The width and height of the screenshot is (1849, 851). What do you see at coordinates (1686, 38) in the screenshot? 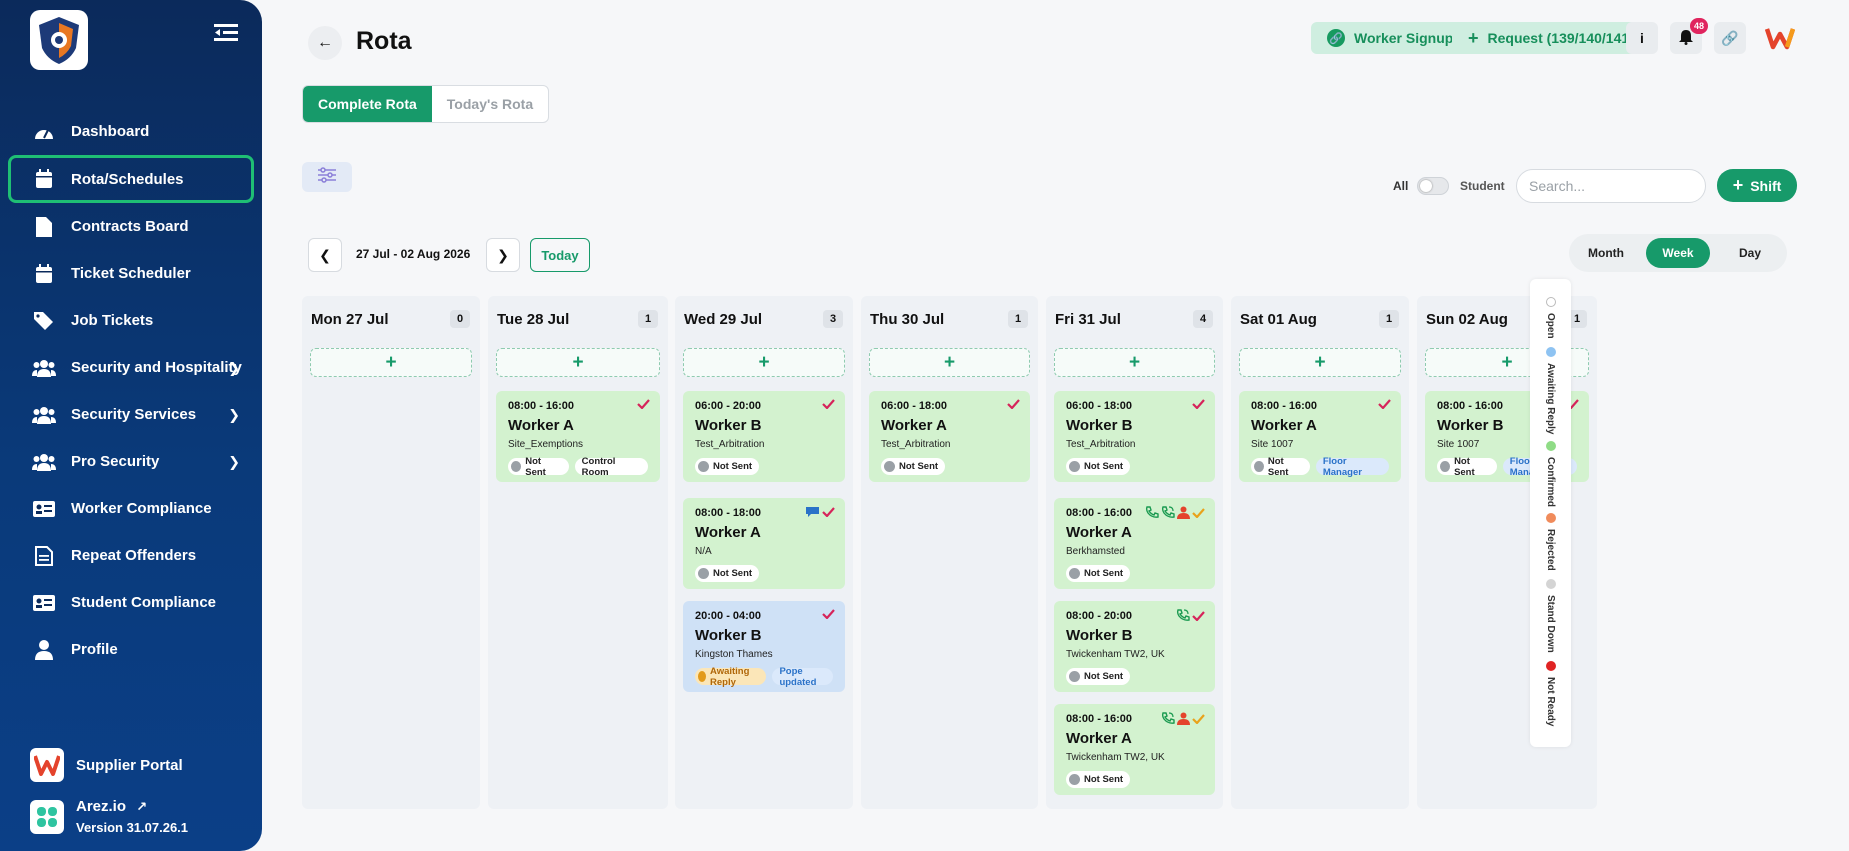
I see `bell-icon` at bounding box center [1686, 38].